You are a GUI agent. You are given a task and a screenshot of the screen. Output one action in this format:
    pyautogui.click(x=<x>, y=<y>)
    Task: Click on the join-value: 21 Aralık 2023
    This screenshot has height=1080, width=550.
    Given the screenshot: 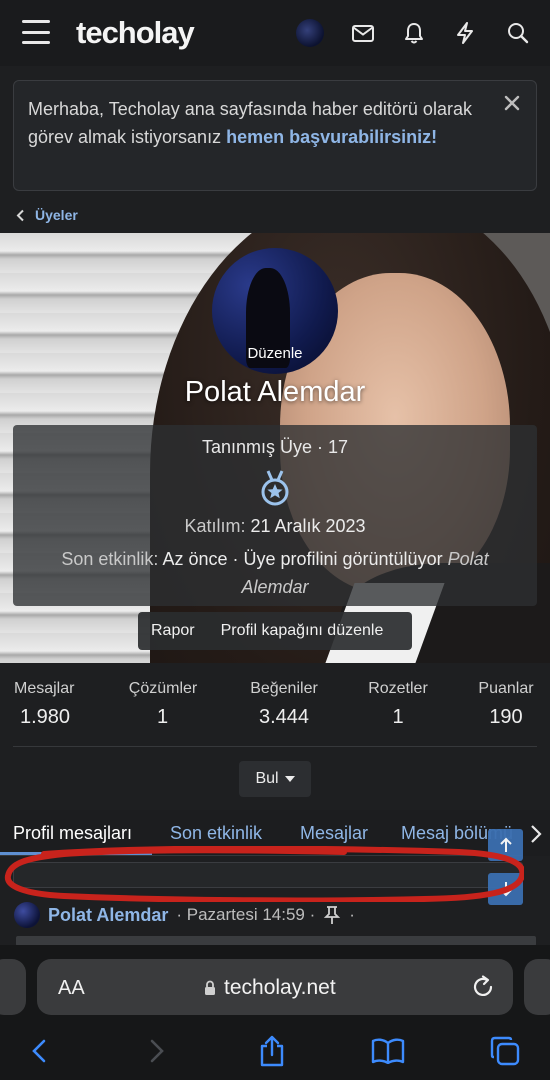 What is the action you would take?
    pyautogui.click(x=308, y=526)
    